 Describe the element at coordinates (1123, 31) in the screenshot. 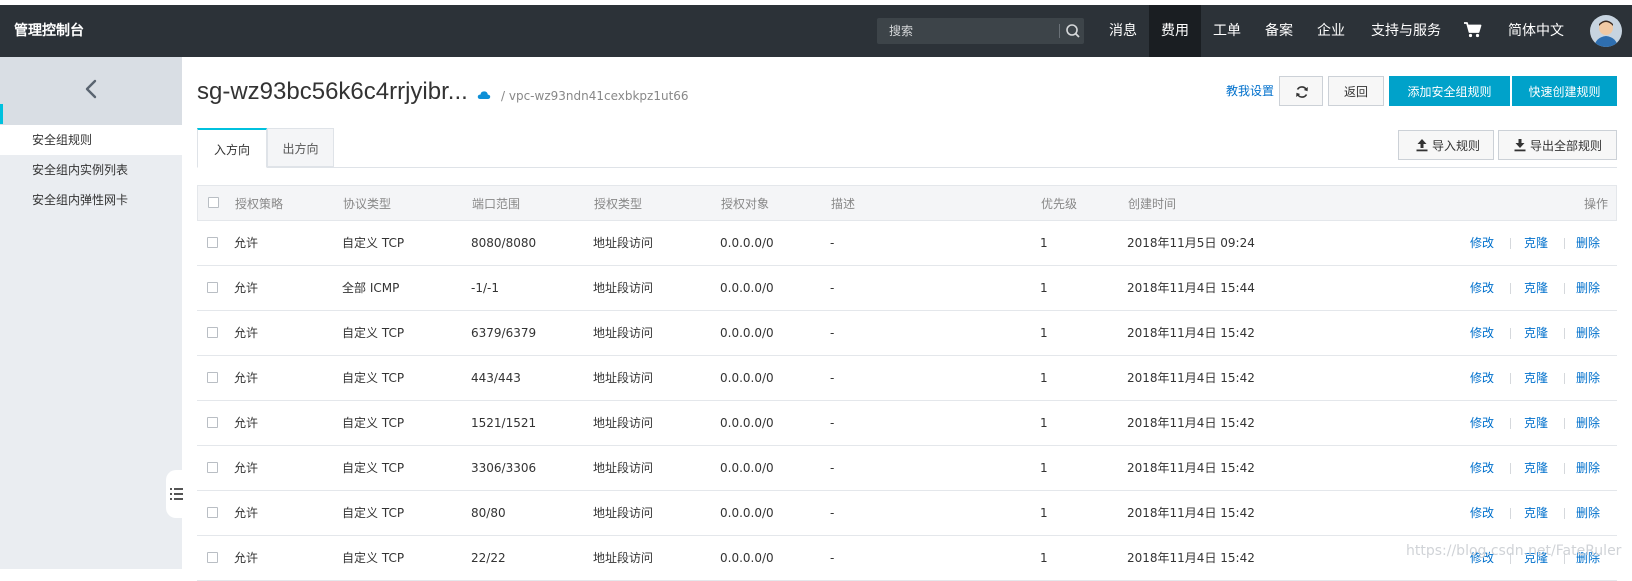

I see `nav-messages: 消息` at that location.